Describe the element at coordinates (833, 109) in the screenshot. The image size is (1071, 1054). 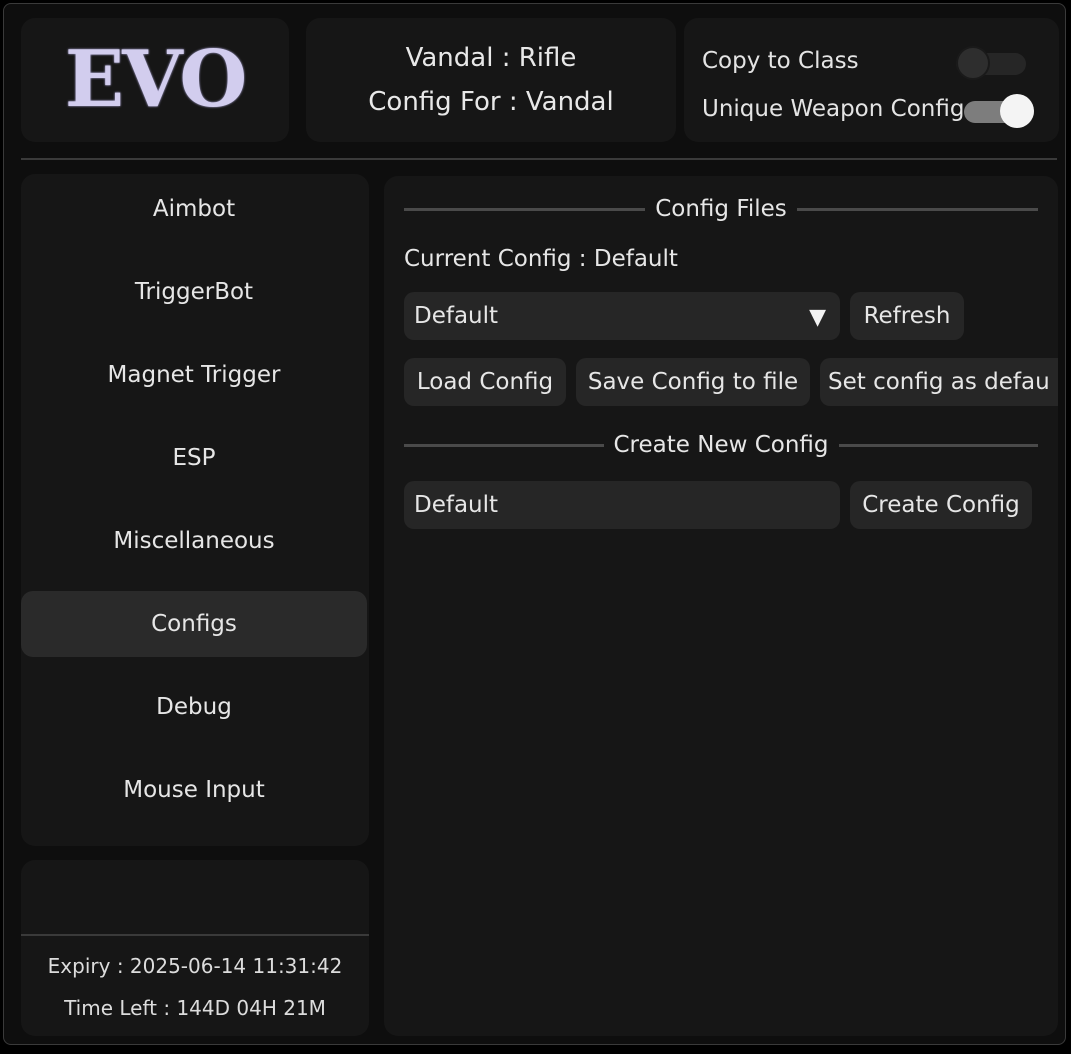
I see `unique-weapon-config-label: Unique Weapon Config` at that location.